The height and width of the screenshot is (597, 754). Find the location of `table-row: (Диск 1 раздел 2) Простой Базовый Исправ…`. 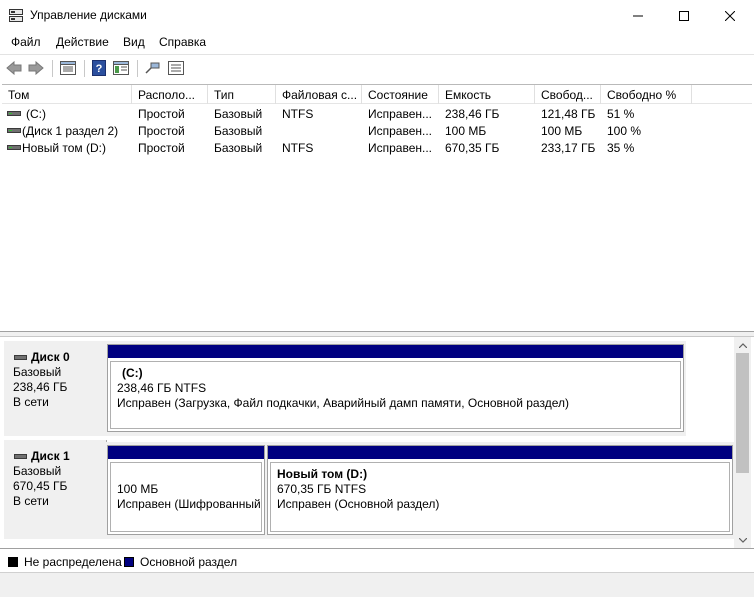

table-row: (Диск 1 раздел 2) Простой Базовый Исправ… is located at coordinates (377, 130).